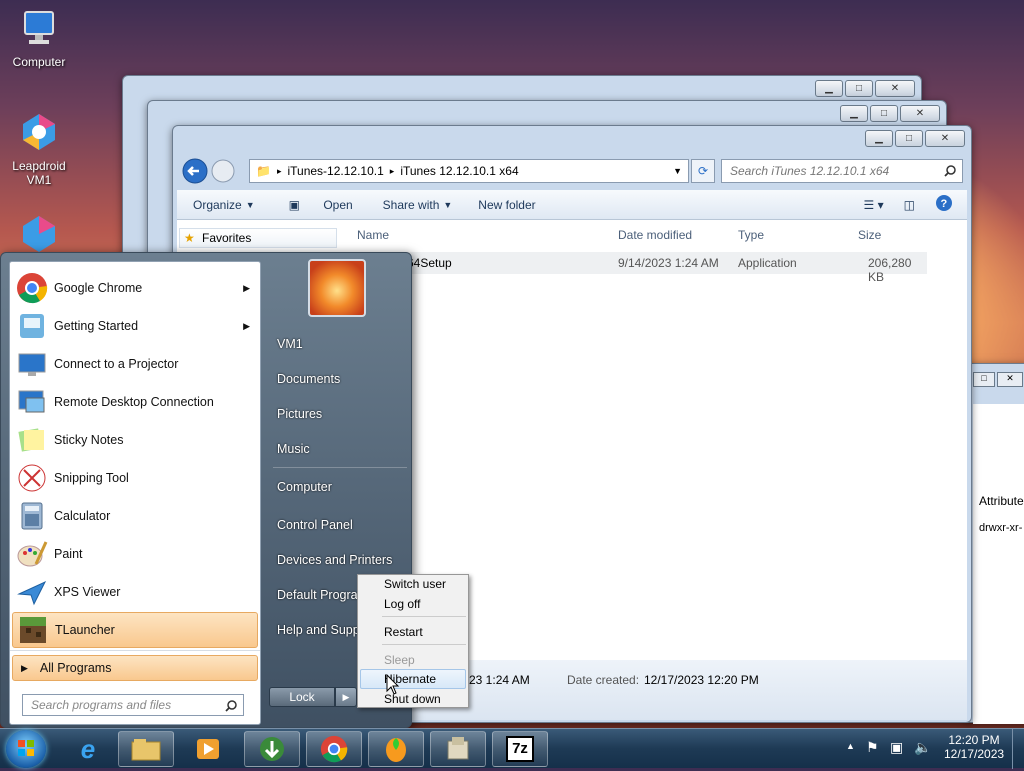  What do you see at coordinates (809, 171) in the screenshot?
I see `search-input: Search iTunes 12.12.10.1 x64` at bounding box center [809, 171].